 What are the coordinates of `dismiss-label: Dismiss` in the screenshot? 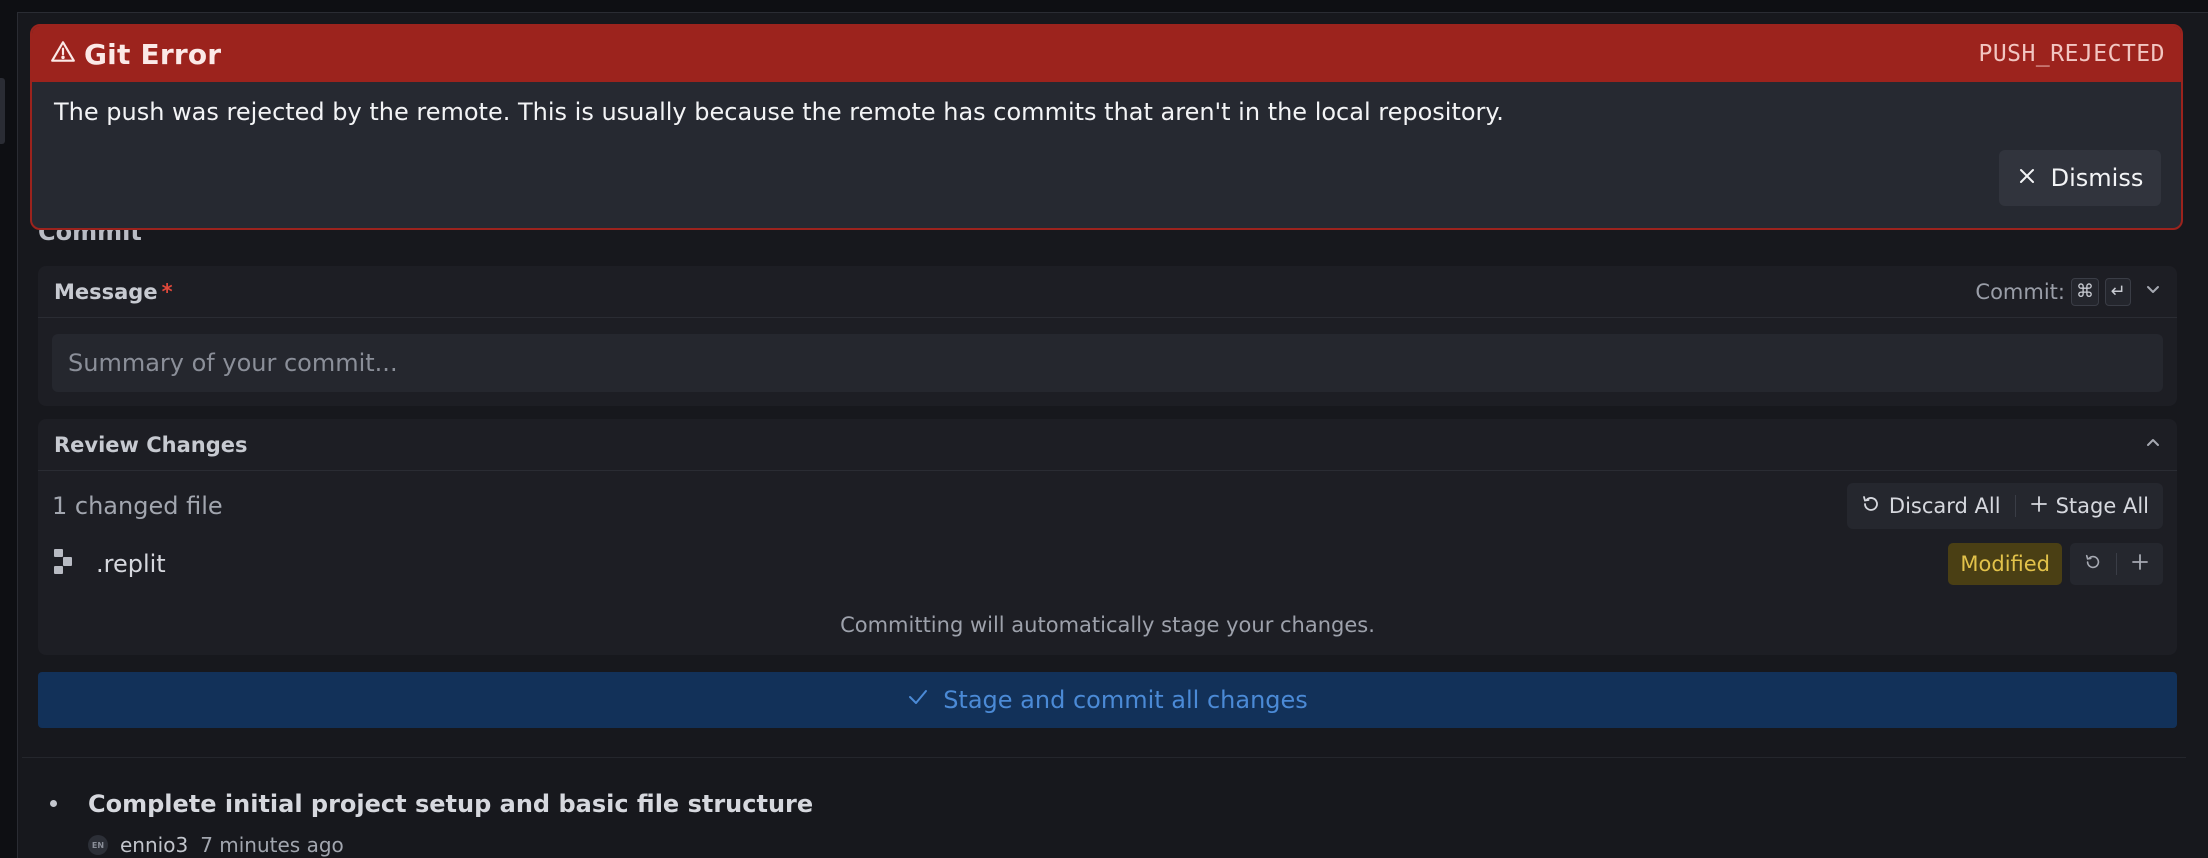 It's located at (2097, 178).